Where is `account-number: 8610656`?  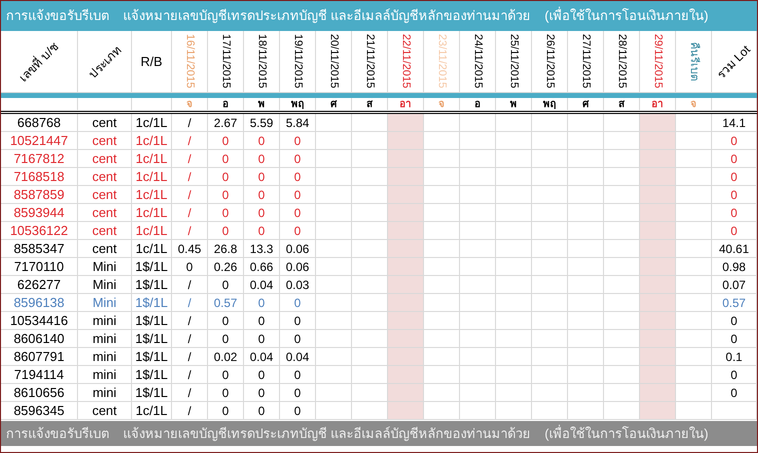 account-number: 8610656 is located at coordinates (39, 393).